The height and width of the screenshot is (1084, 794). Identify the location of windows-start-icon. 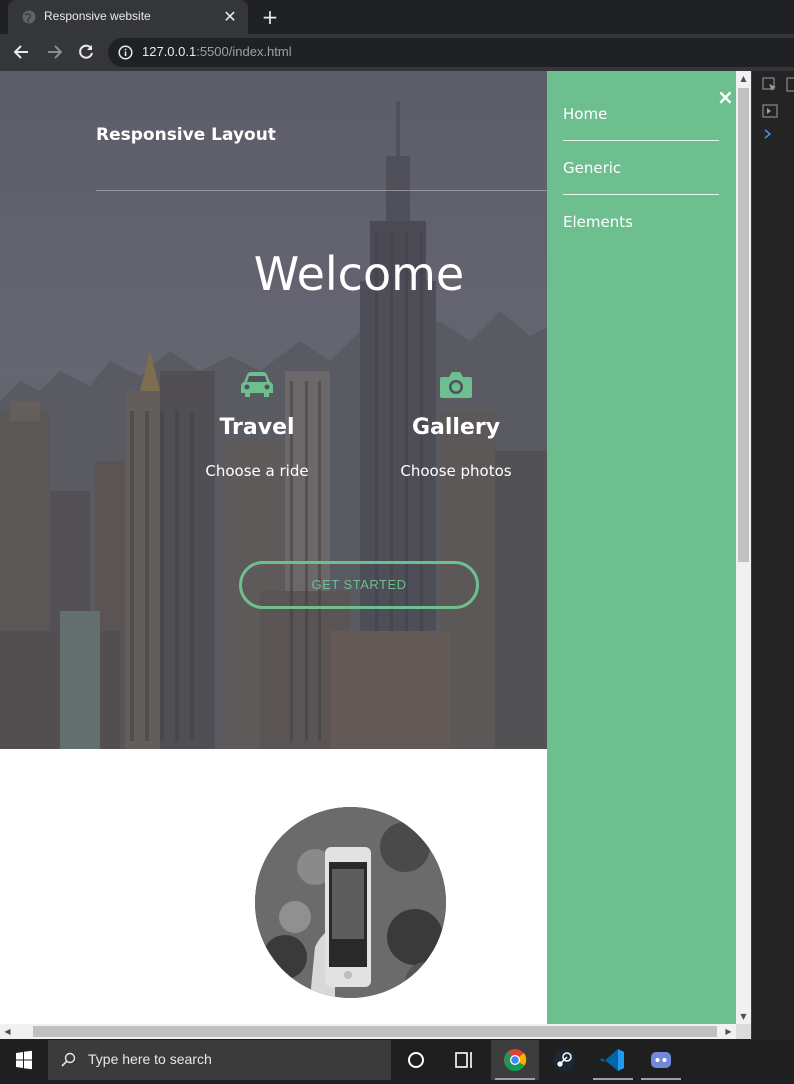
(24, 1060).